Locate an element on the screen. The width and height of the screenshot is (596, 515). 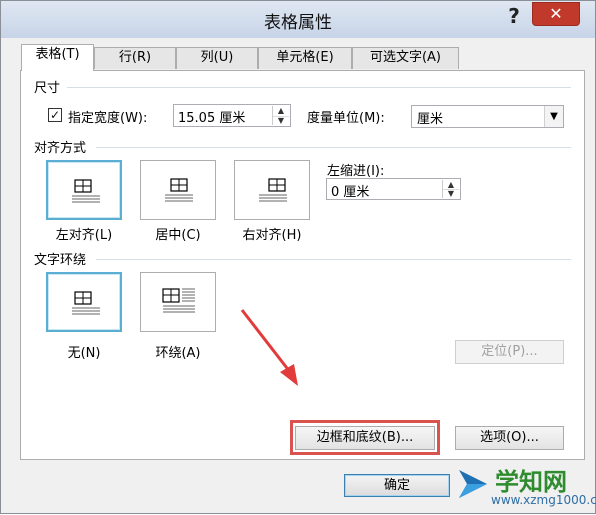
align-left-option is located at coordinates (84, 190).